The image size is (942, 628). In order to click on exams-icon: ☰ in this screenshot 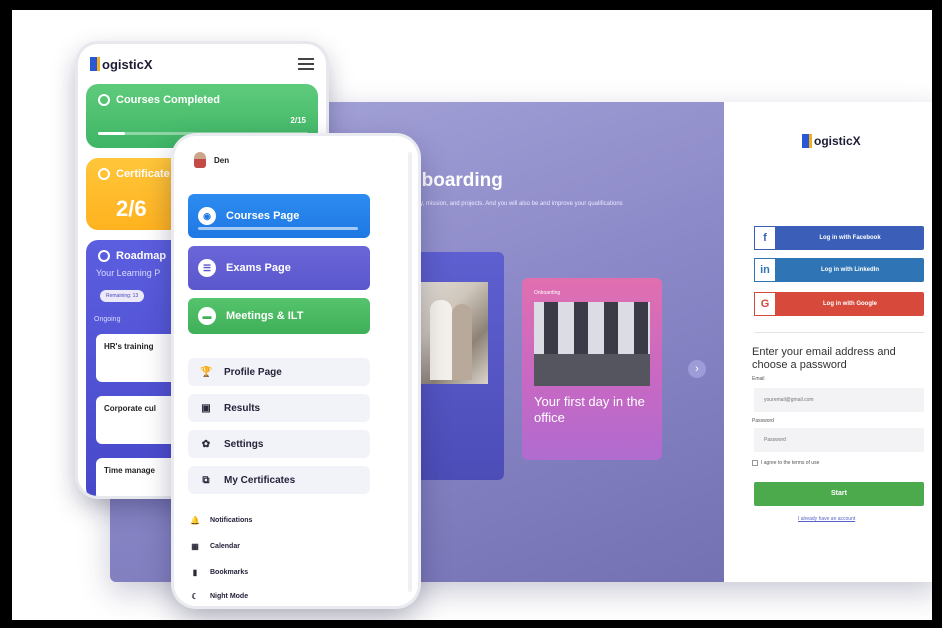, I will do `click(207, 268)`.